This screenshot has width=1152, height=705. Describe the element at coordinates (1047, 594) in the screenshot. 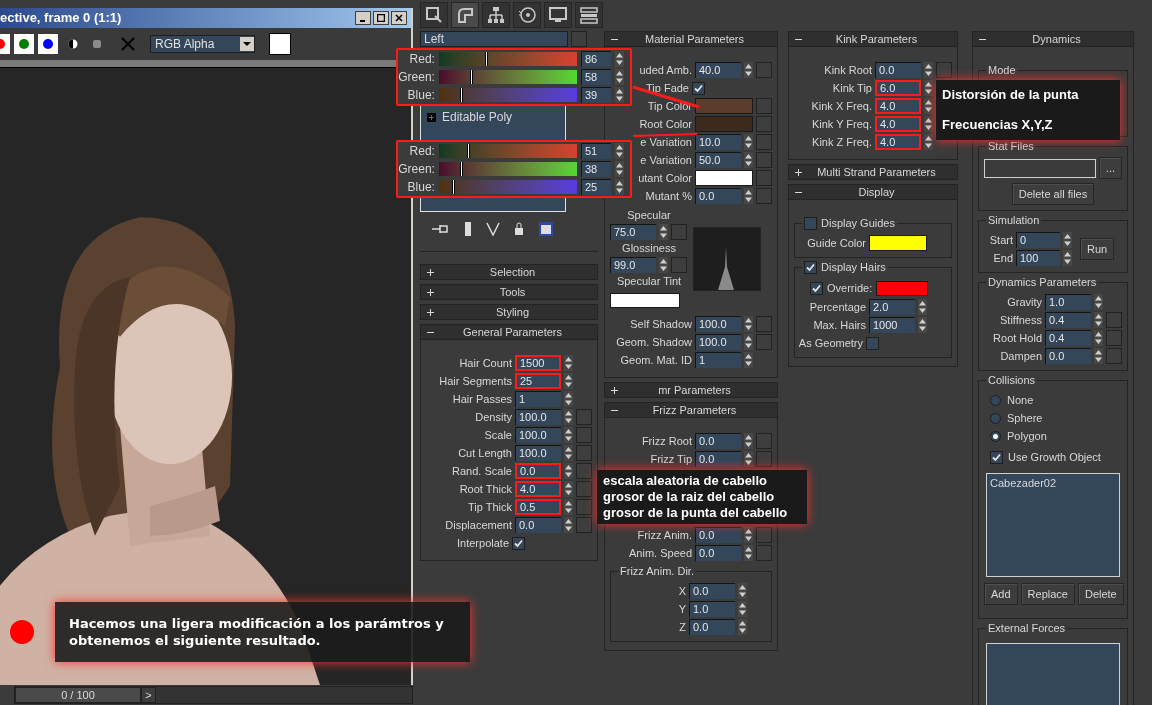

I see `action-button: Replace` at that location.